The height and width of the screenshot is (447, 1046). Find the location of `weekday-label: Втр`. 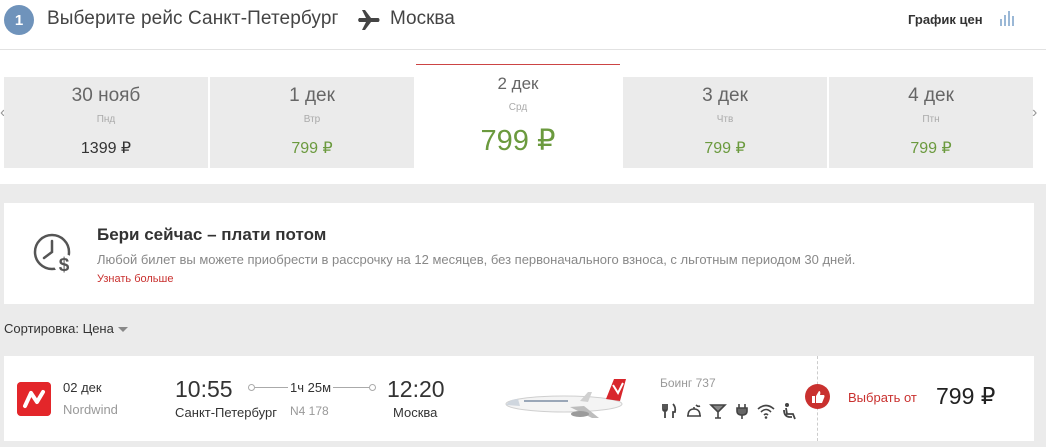

weekday-label: Втр is located at coordinates (312, 119).